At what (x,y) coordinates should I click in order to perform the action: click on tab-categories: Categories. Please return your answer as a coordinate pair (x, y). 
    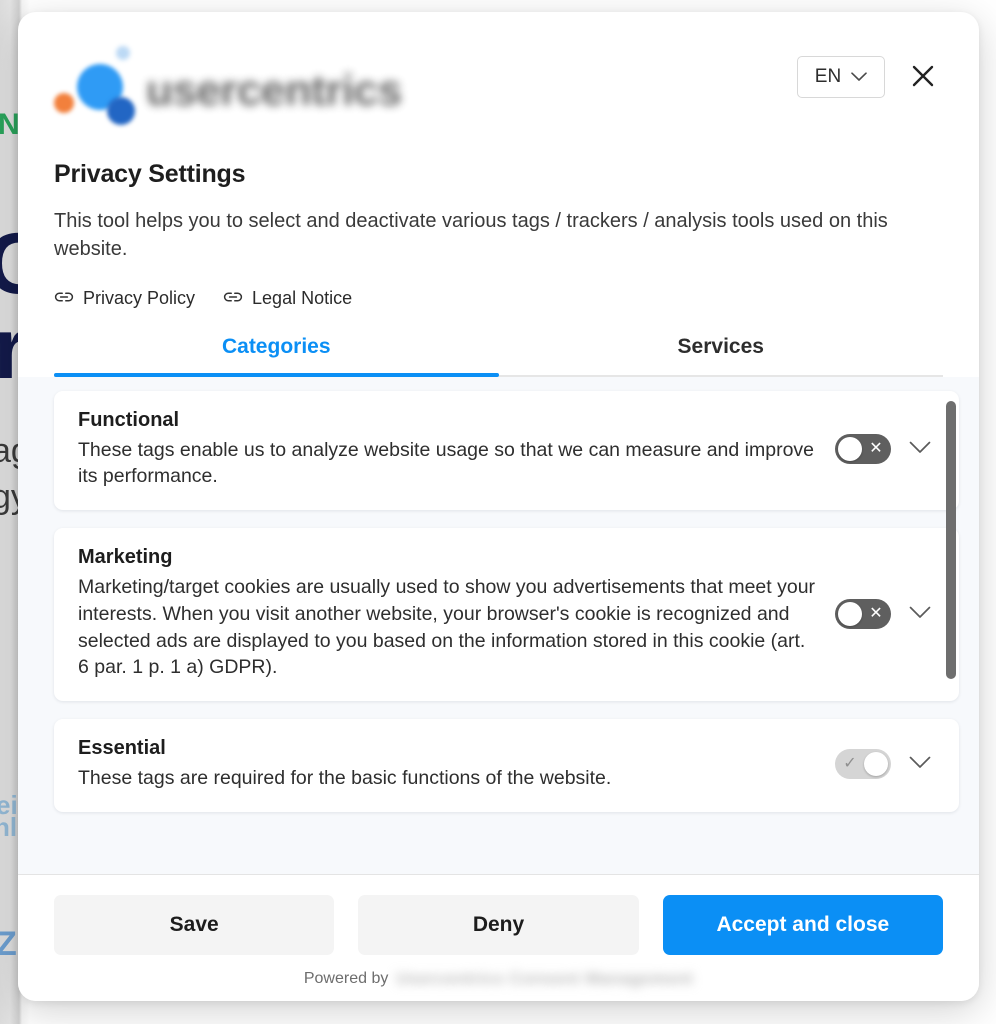
    Looking at the image, I should click on (276, 356).